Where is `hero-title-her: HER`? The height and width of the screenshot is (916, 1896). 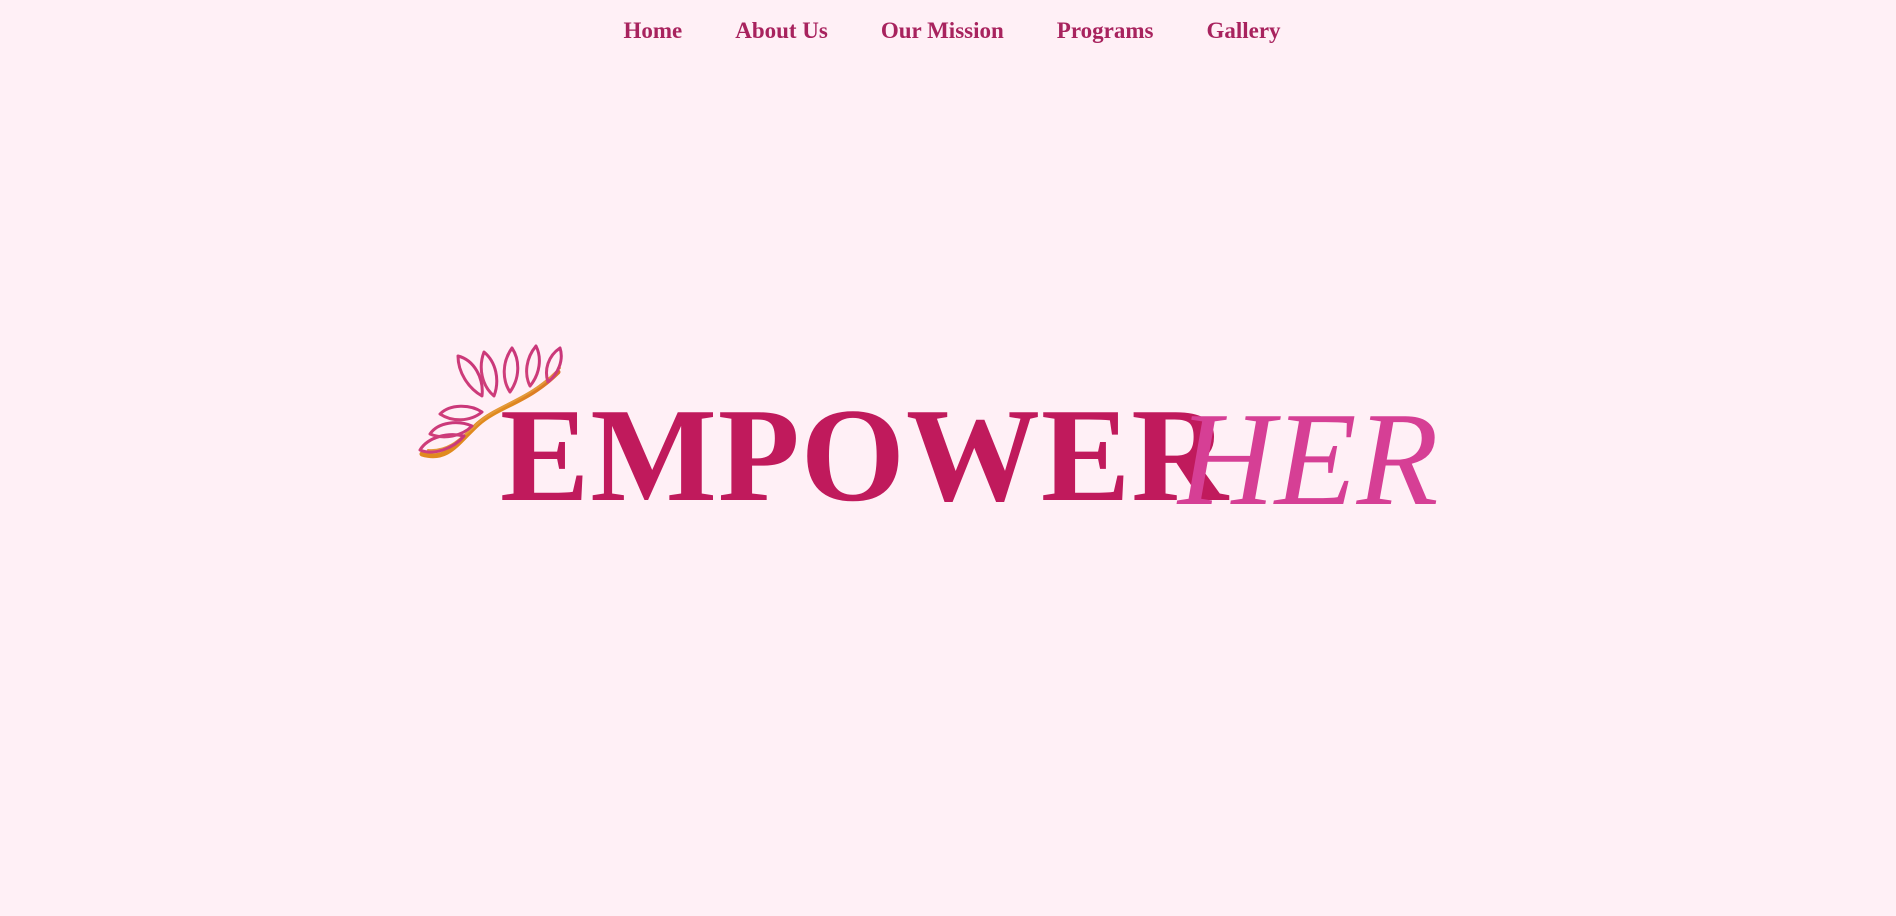 hero-title-her: HER is located at coordinates (1308, 459).